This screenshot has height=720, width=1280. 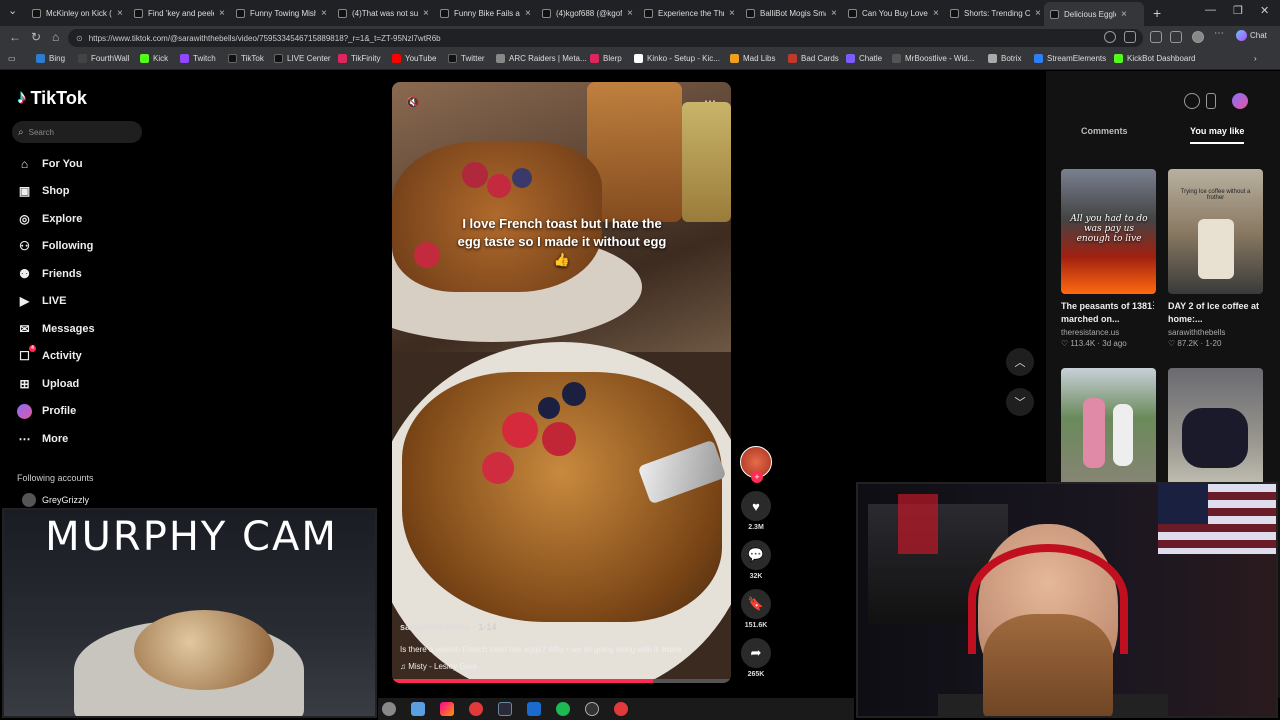 What do you see at coordinates (1217, 135) in the screenshot?
I see `tab-you-may-like: You may like` at bounding box center [1217, 135].